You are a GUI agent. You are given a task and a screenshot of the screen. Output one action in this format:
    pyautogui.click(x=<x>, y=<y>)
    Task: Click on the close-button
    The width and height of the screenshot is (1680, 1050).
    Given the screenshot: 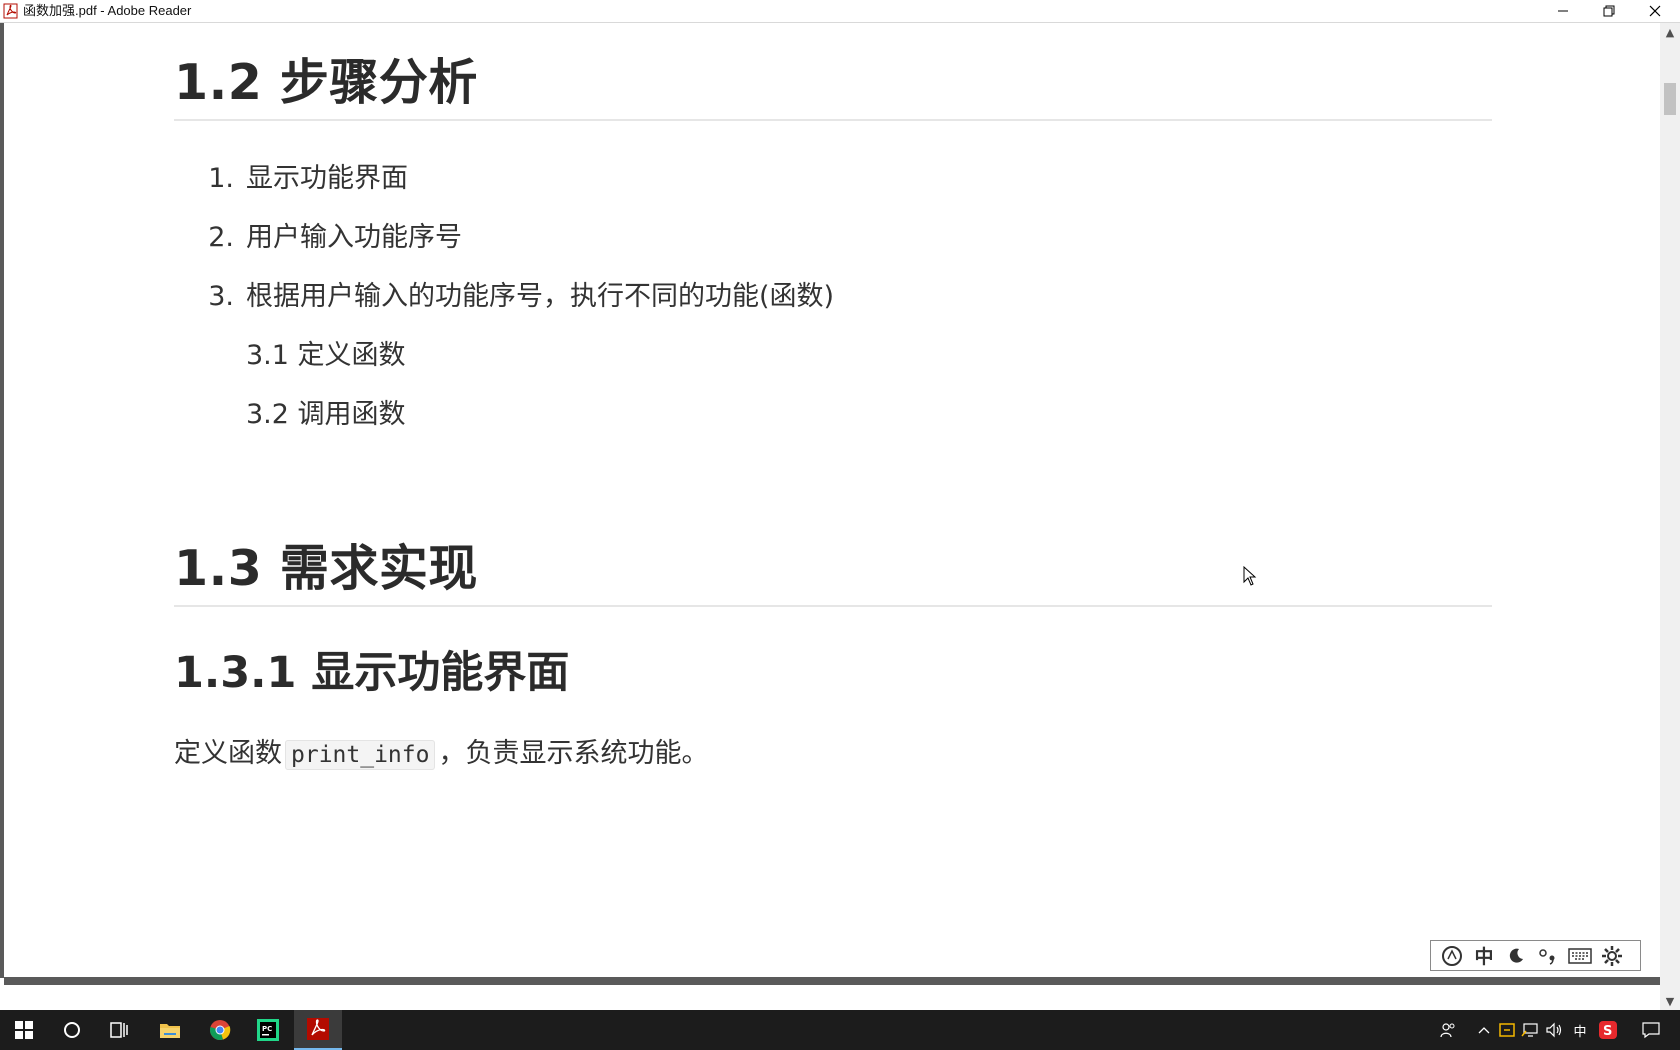 What is the action you would take?
    pyautogui.click(x=1655, y=11)
    